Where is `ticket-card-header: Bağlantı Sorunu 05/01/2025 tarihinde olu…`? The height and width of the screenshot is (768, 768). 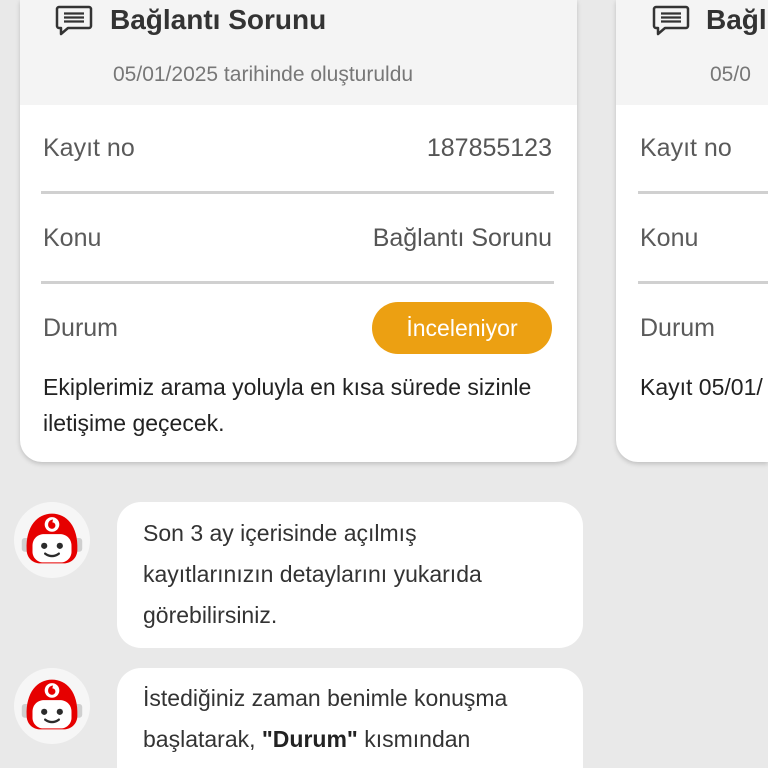 ticket-card-header: Bağlantı Sorunu 05/01/2025 tarihinde olu… is located at coordinates (298, 52).